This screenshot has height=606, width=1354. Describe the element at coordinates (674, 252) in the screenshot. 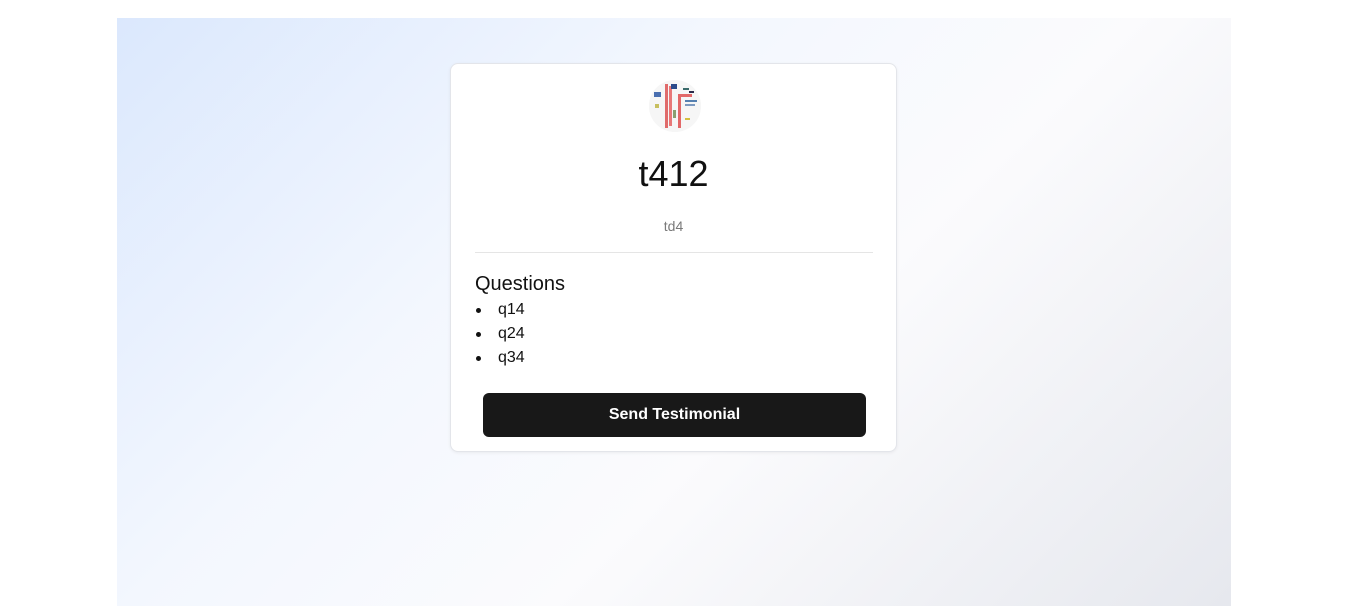

I see `divider` at that location.